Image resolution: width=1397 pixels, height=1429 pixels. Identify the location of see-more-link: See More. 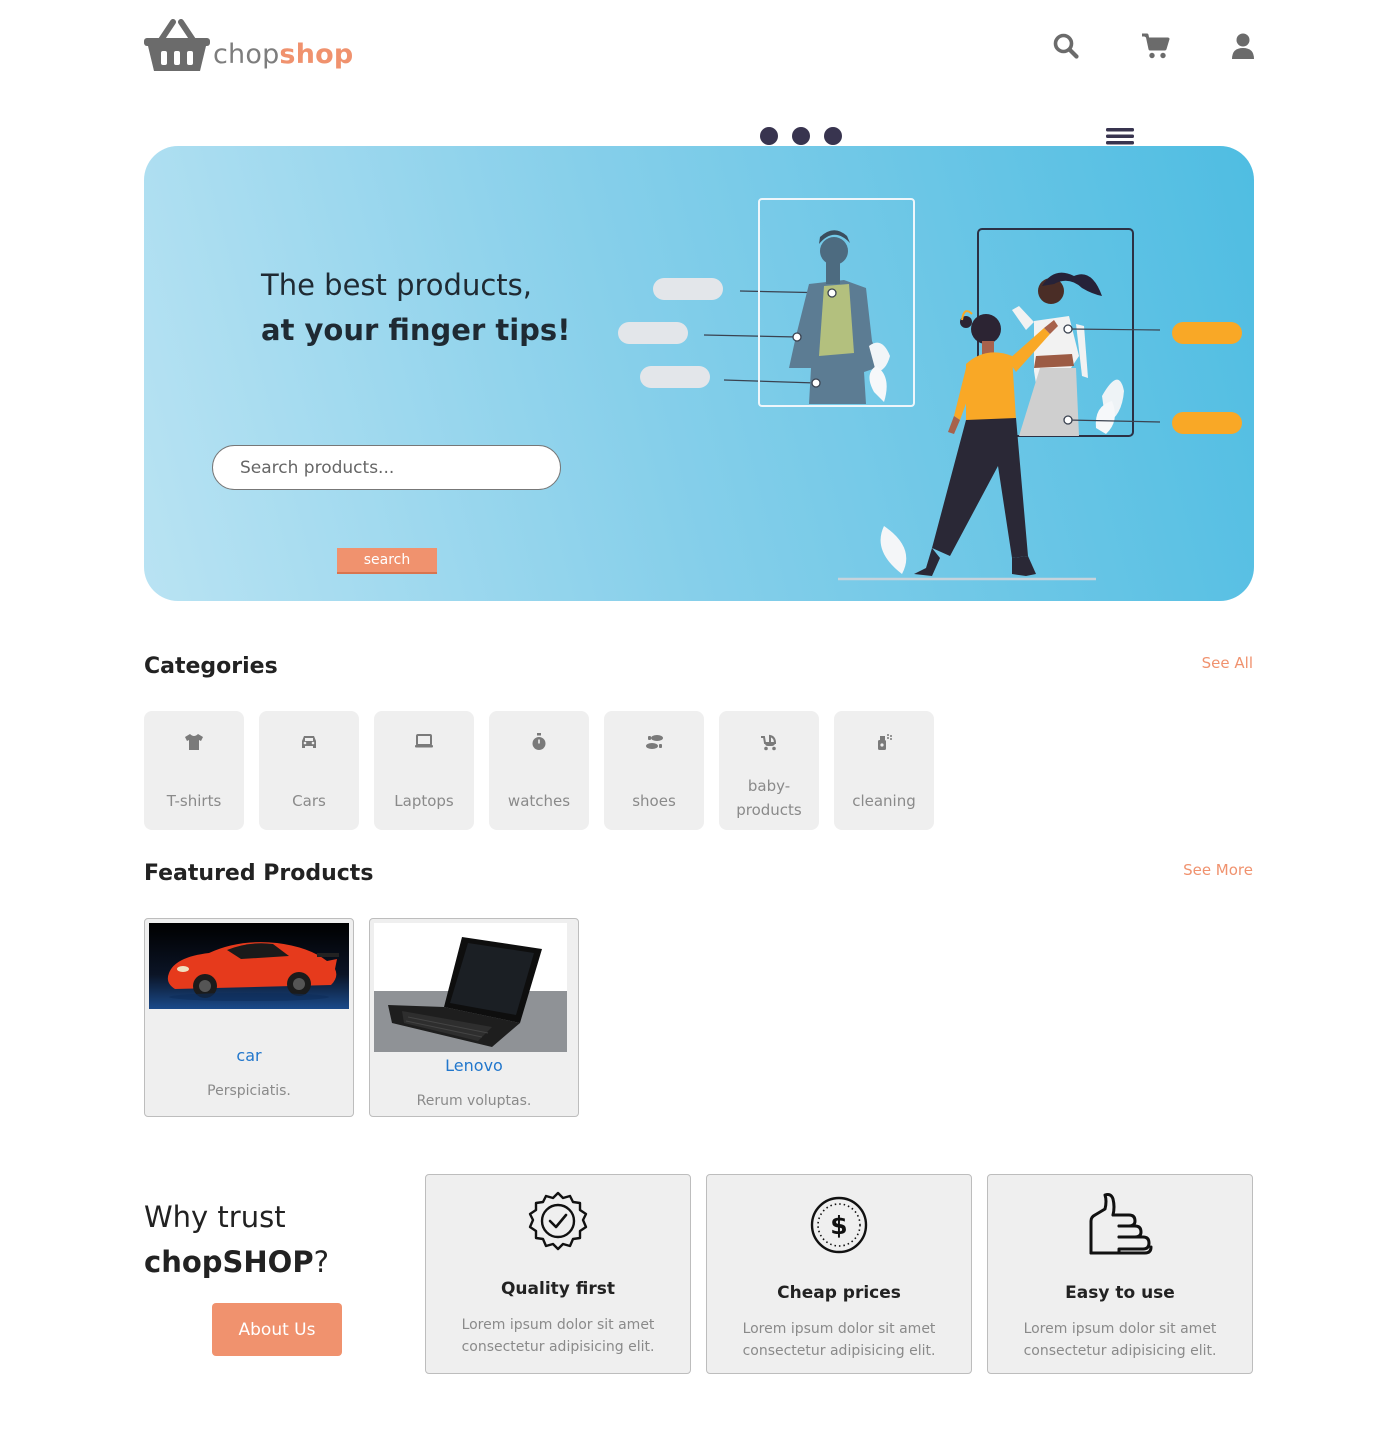
(1218, 870).